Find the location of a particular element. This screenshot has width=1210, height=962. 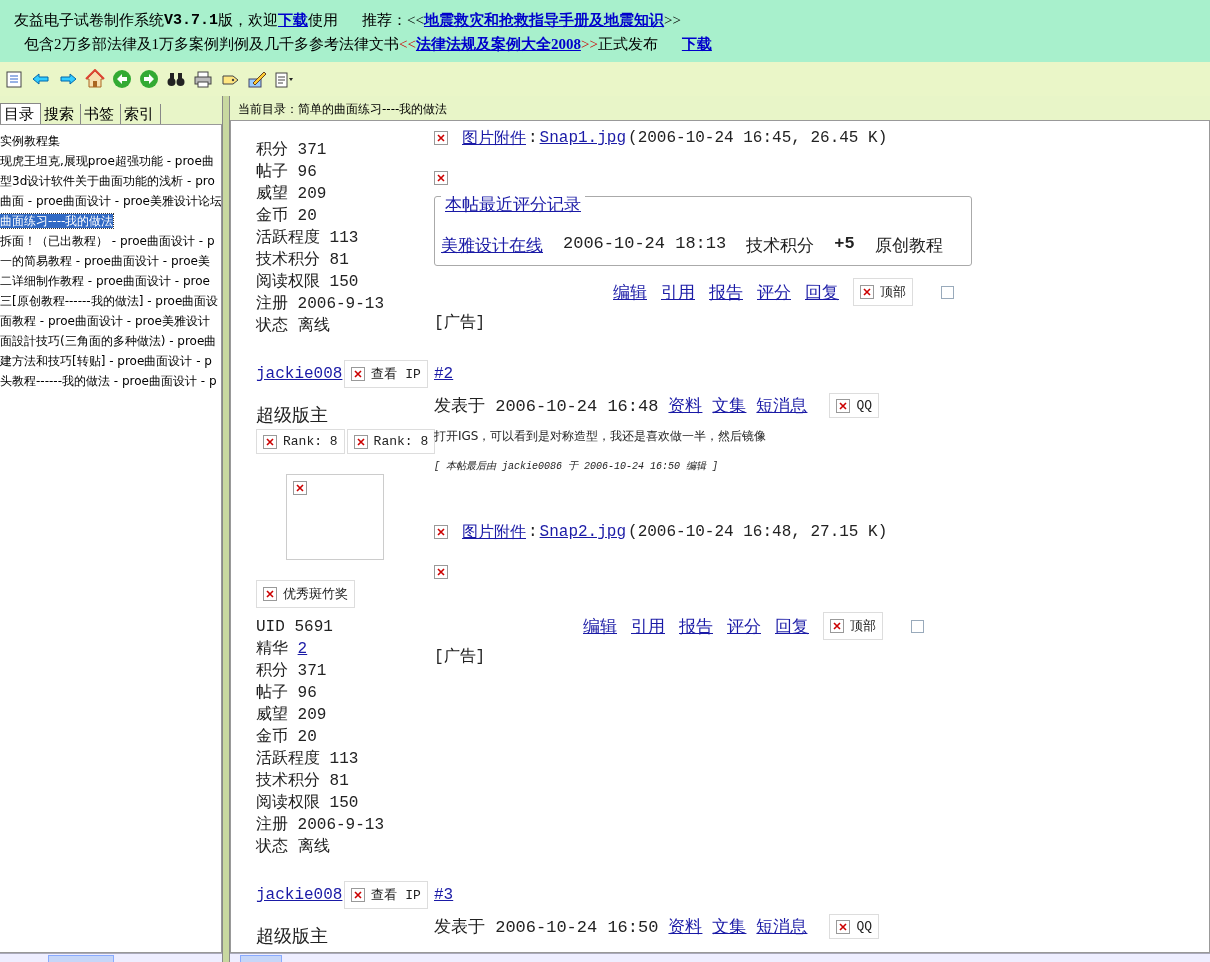

tree-item: 一的简易教程 - proe曲面设计 - proe美 is located at coordinates (105, 261).